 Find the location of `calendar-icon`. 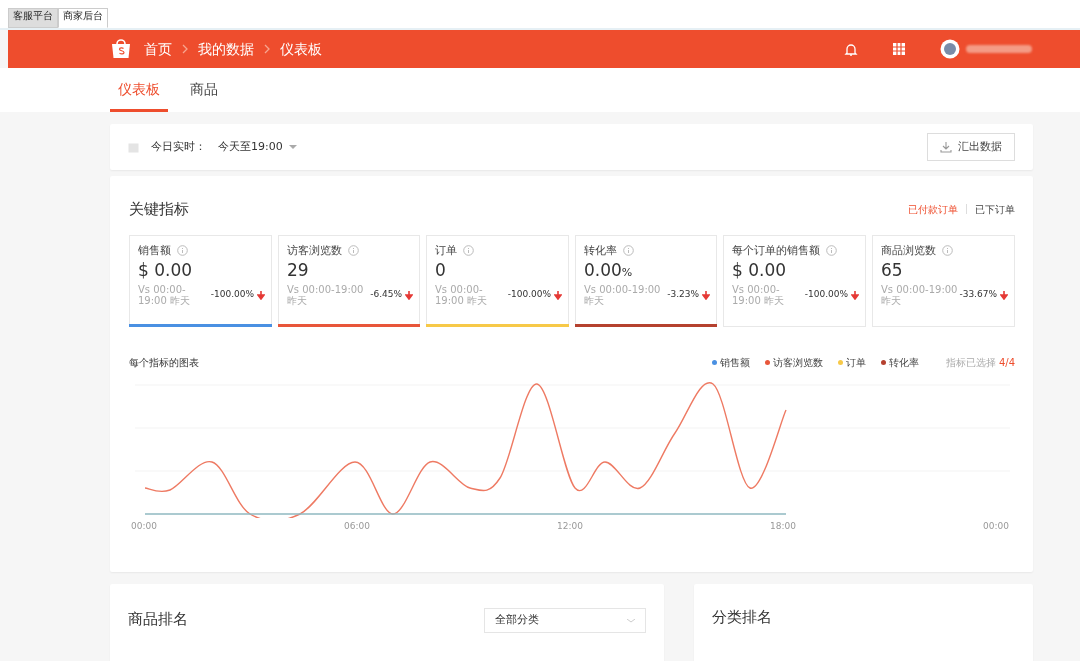

calendar-icon is located at coordinates (133, 147).